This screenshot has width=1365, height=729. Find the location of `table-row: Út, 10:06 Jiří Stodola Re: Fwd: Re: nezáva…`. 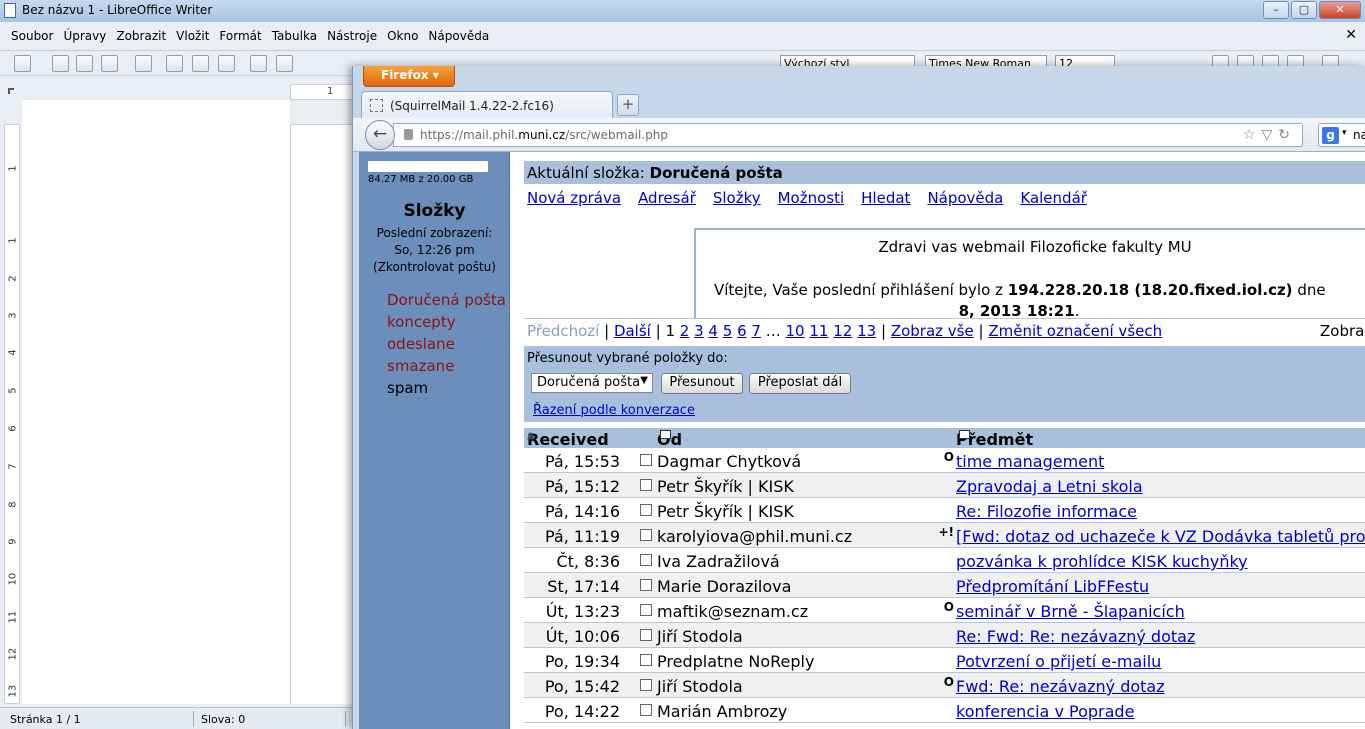

table-row: Út, 10:06 Jiří Stodola Re: Fwd: Re: nezáva… is located at coordinates (944, 635).